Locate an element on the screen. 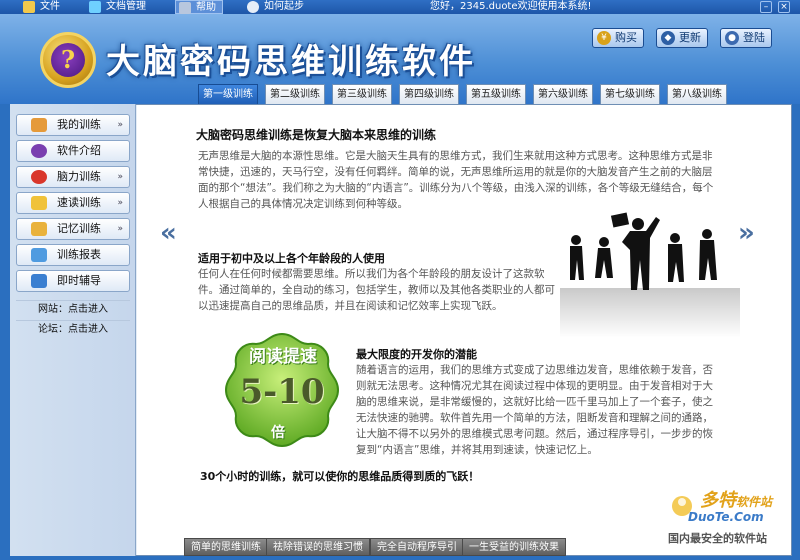  watermark-brand: 多特软件站 is located at coordinates (736, 499).